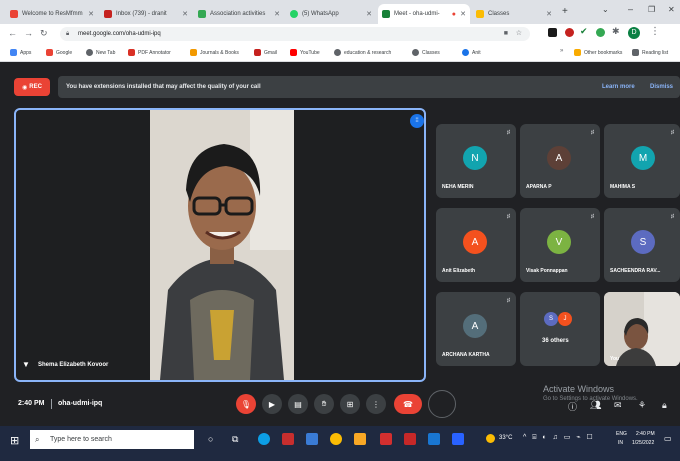 This screenshot has width=680, height=461. Describe the element at coordinates (642, 161) in the screenshot. I see `participant-tile: ♯ M MAHIMA S` at that location.